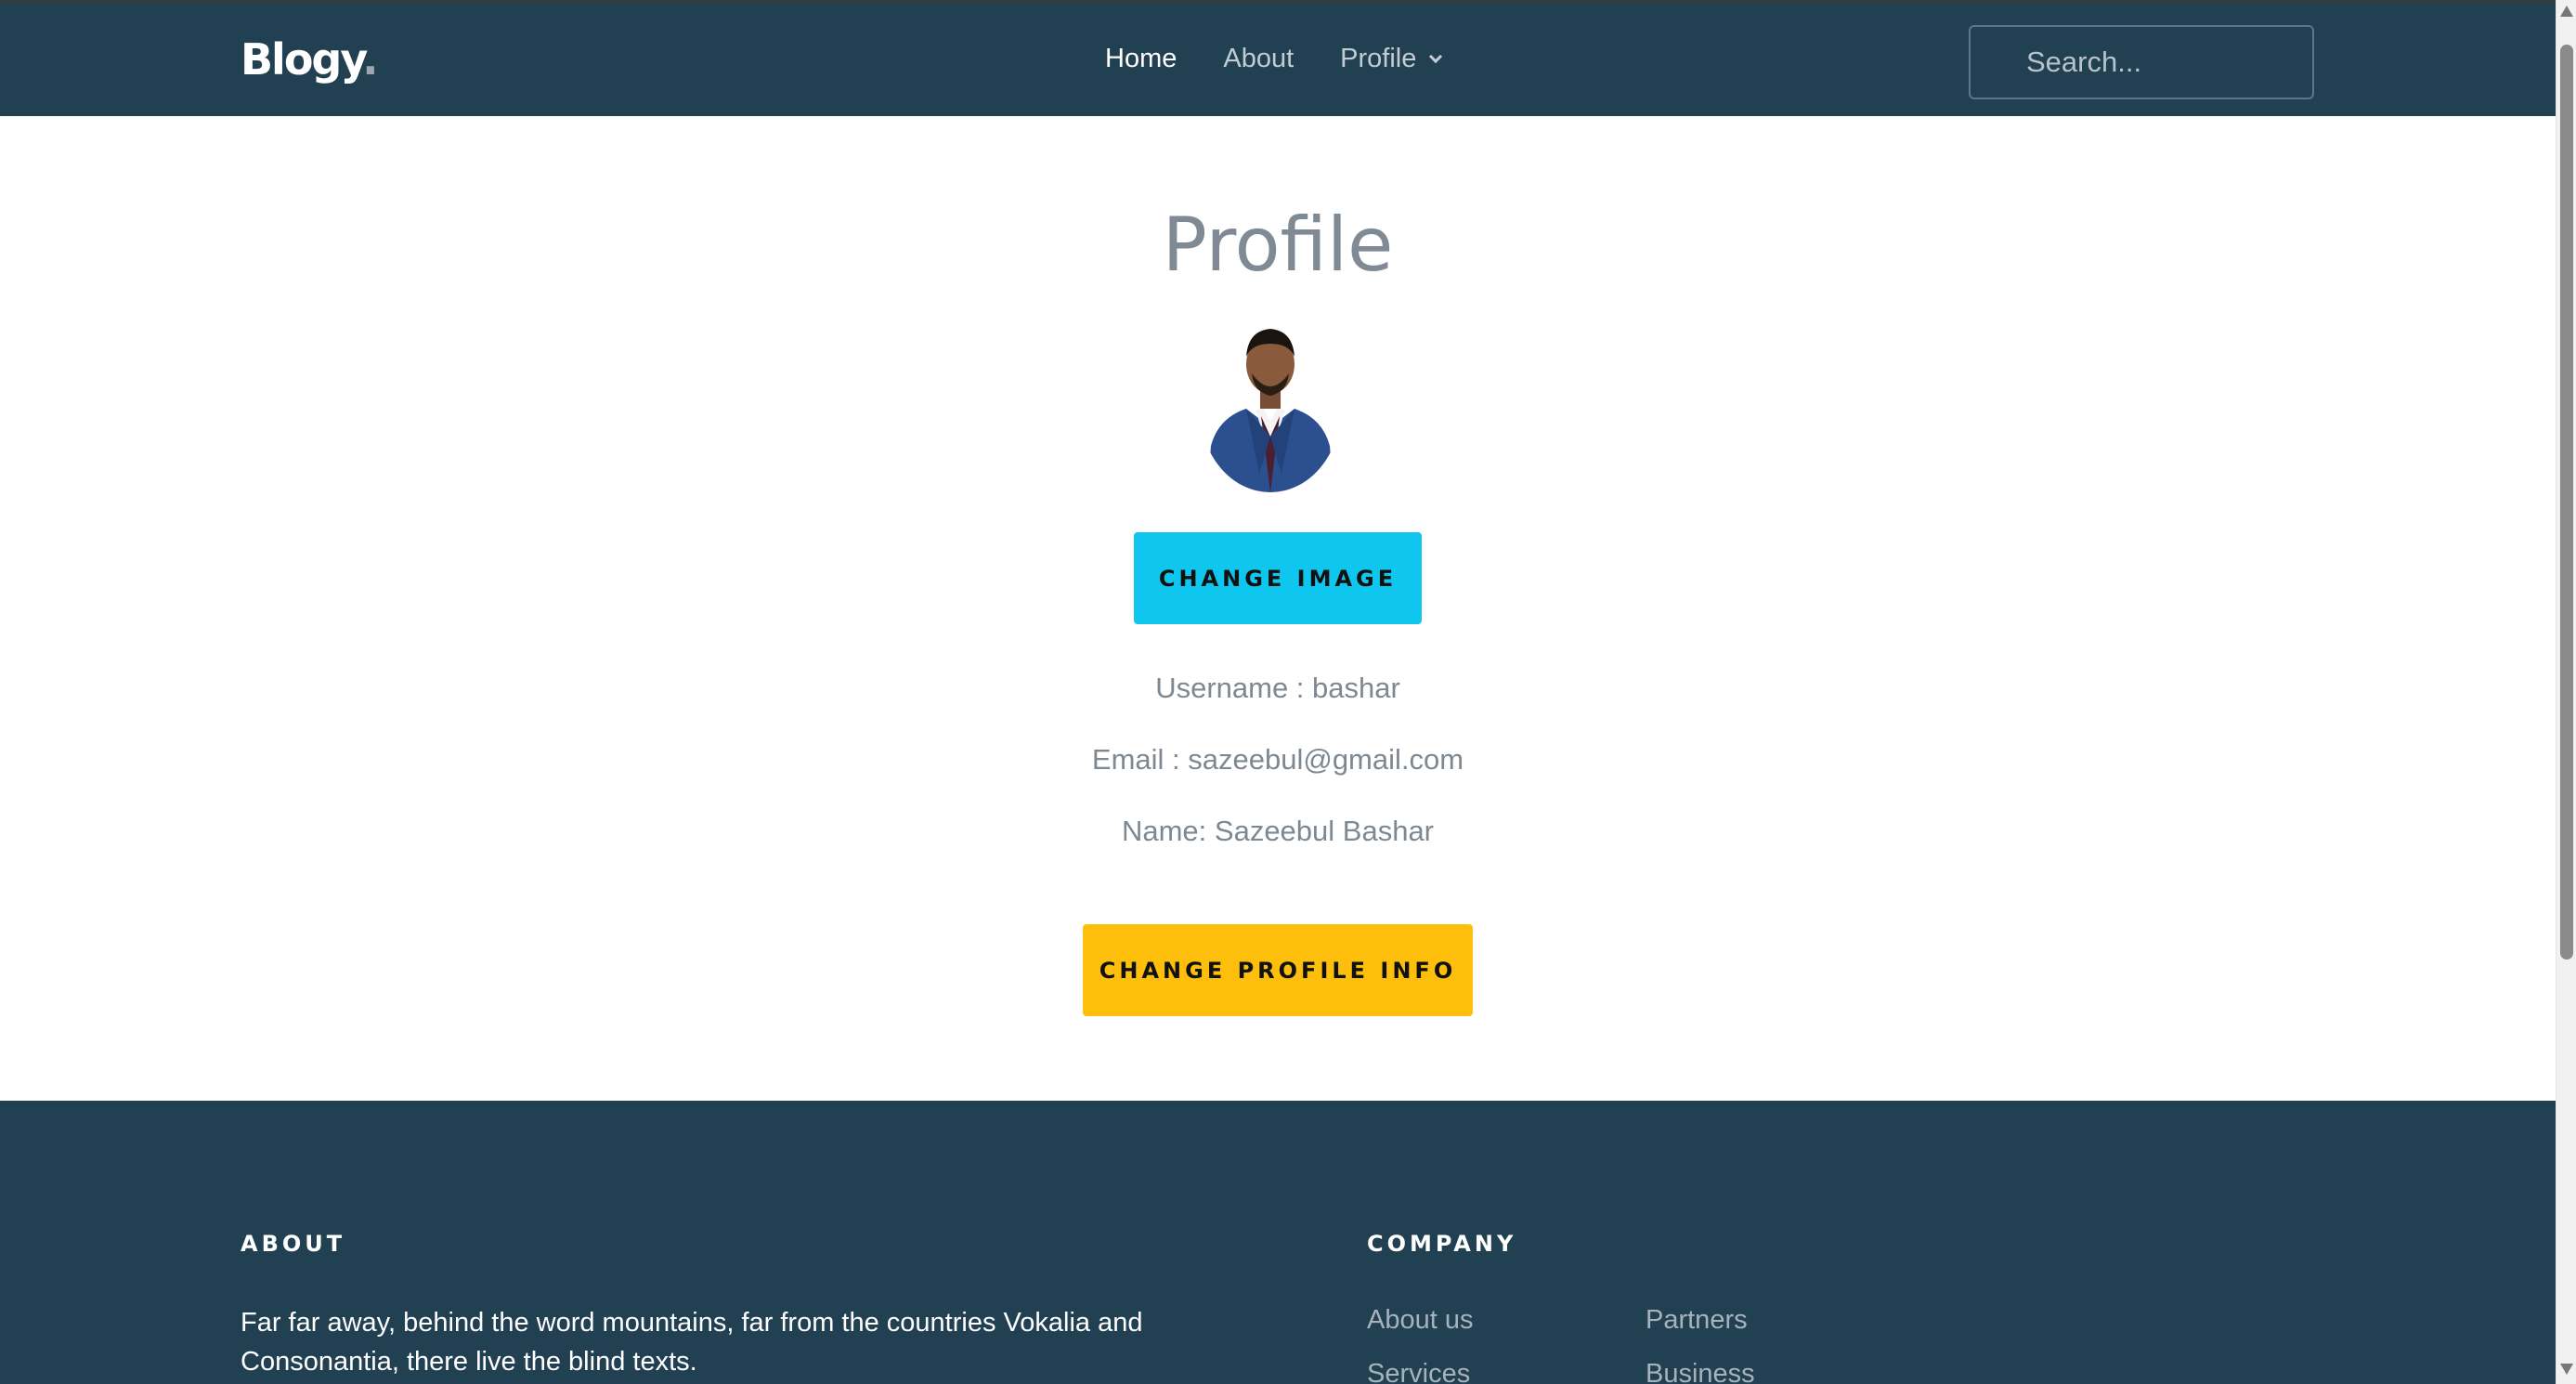 The height and width of the screenshot is (1384, 2576). I want to click on change-image-button: CHANGE IMAGE, so click(1278, 578).